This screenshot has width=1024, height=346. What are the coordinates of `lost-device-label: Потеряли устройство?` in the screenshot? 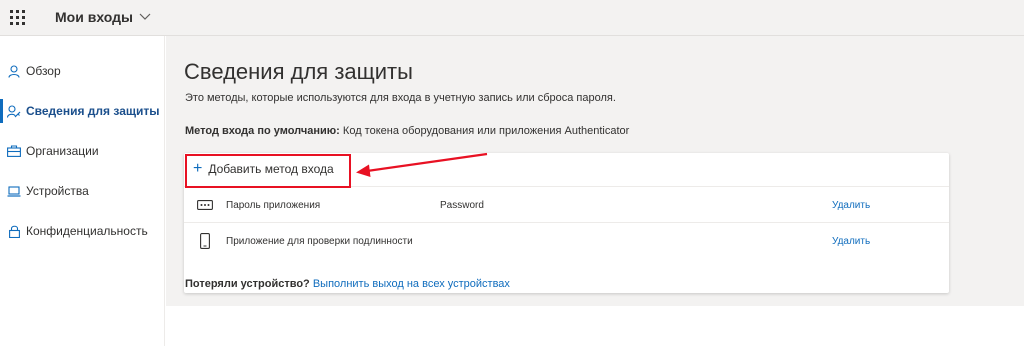 It's located at (247, 284).